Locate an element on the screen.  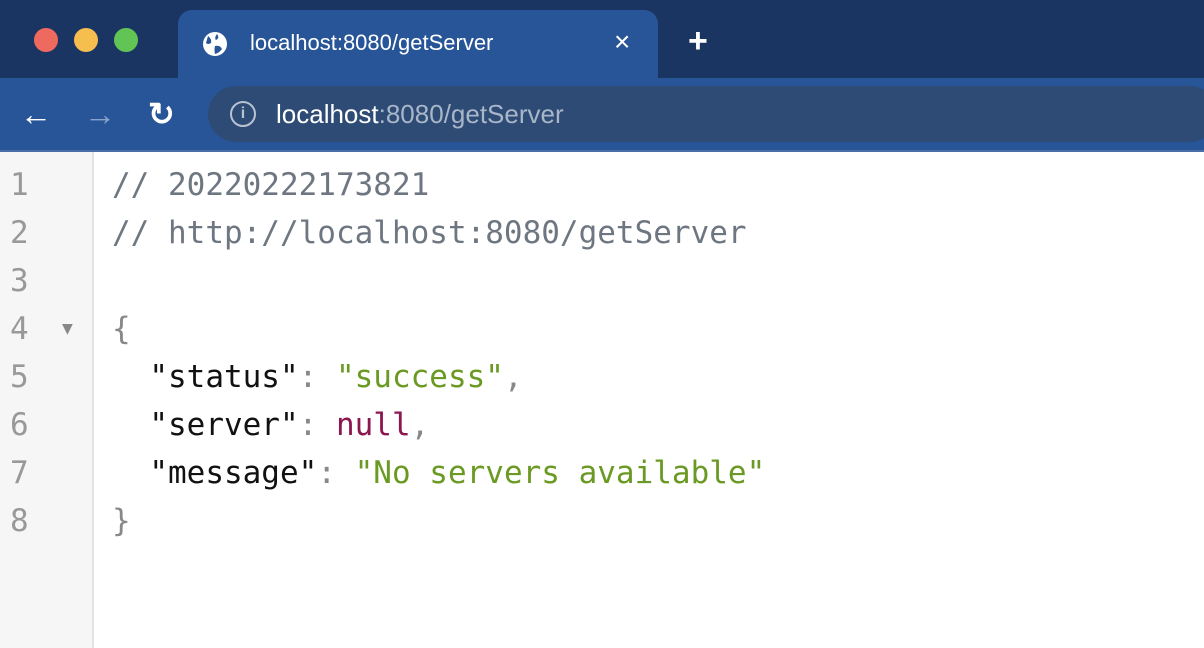
code-line: 7 "message": "No servers available" is located at coordinates (602, 473).